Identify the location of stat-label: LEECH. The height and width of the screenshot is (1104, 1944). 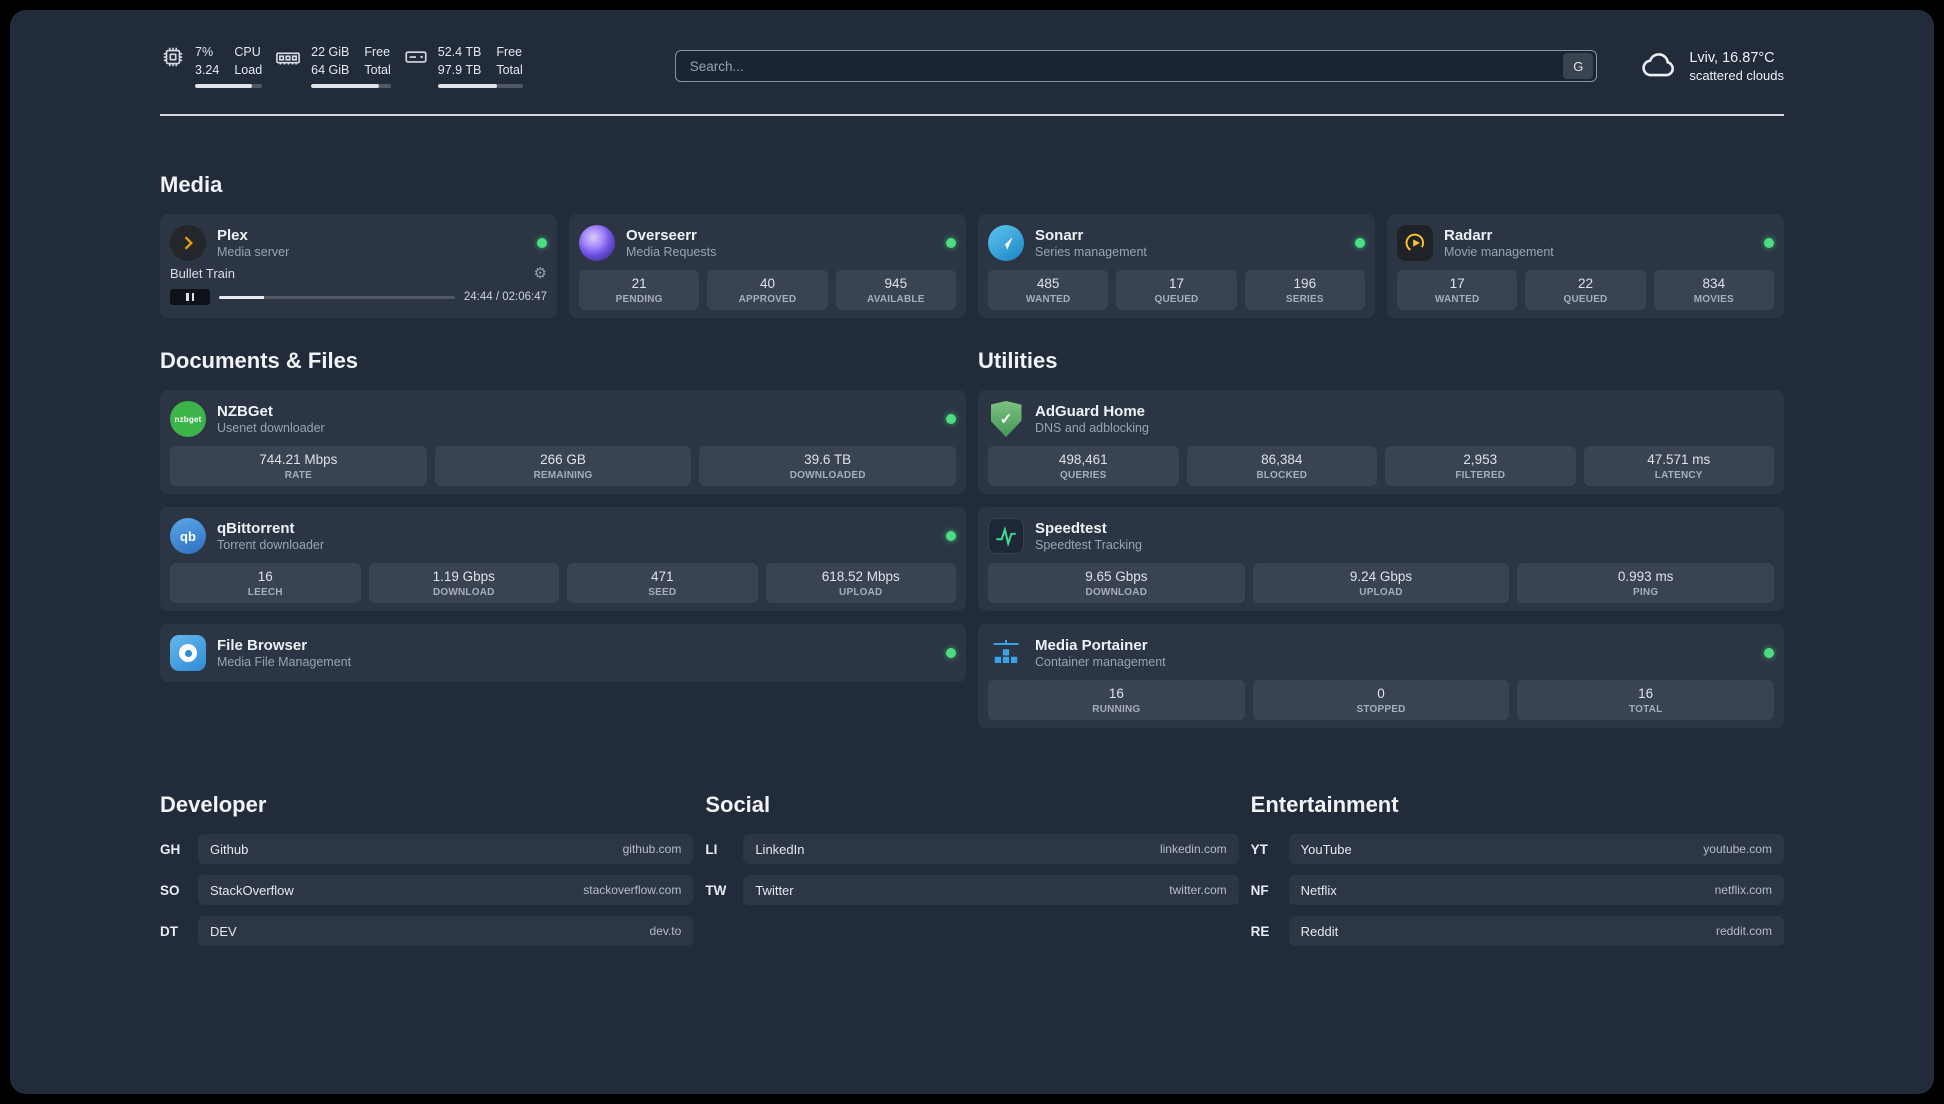
(265, 592).